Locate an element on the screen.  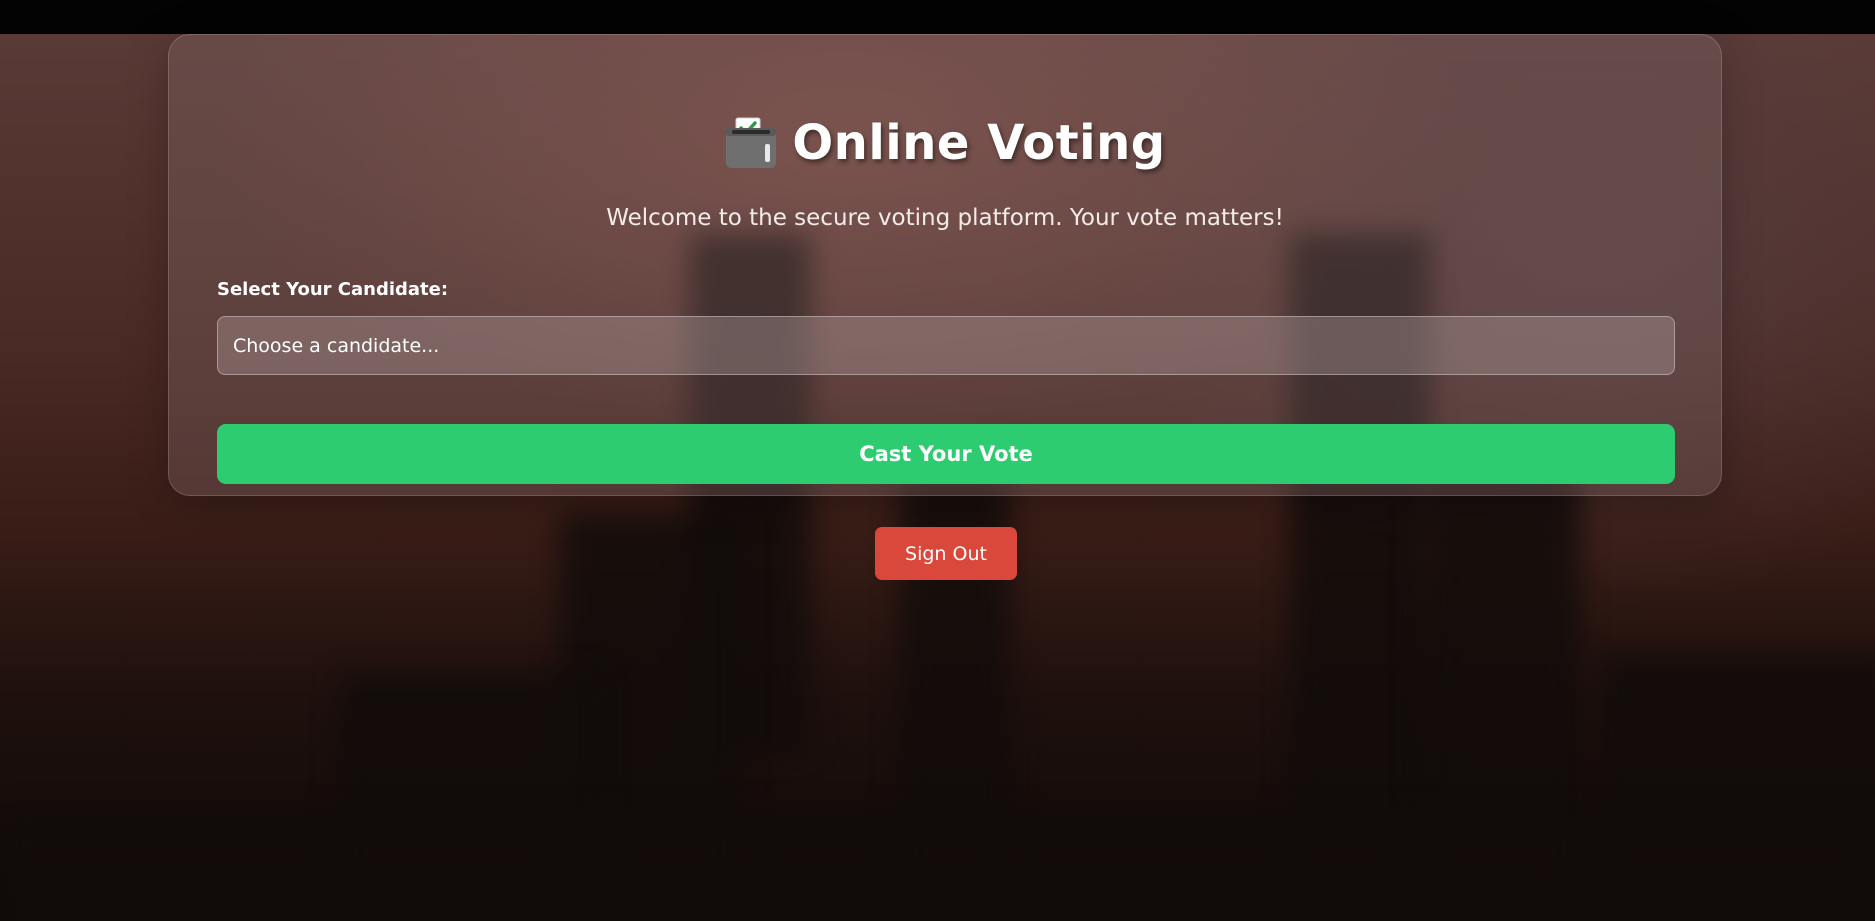
browser-top-bar is located at coordinates (937, 17).